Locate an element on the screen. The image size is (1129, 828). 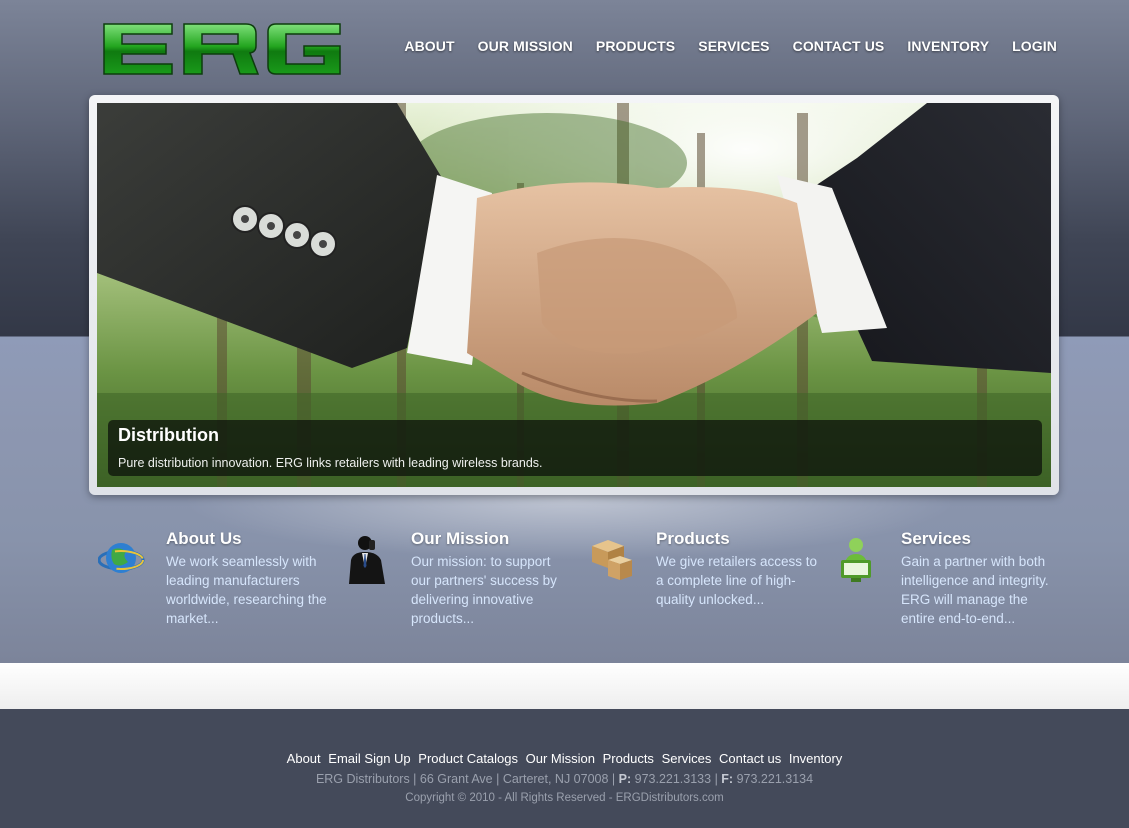
nav-about: ABOUT is located at coordinates (429, 46).